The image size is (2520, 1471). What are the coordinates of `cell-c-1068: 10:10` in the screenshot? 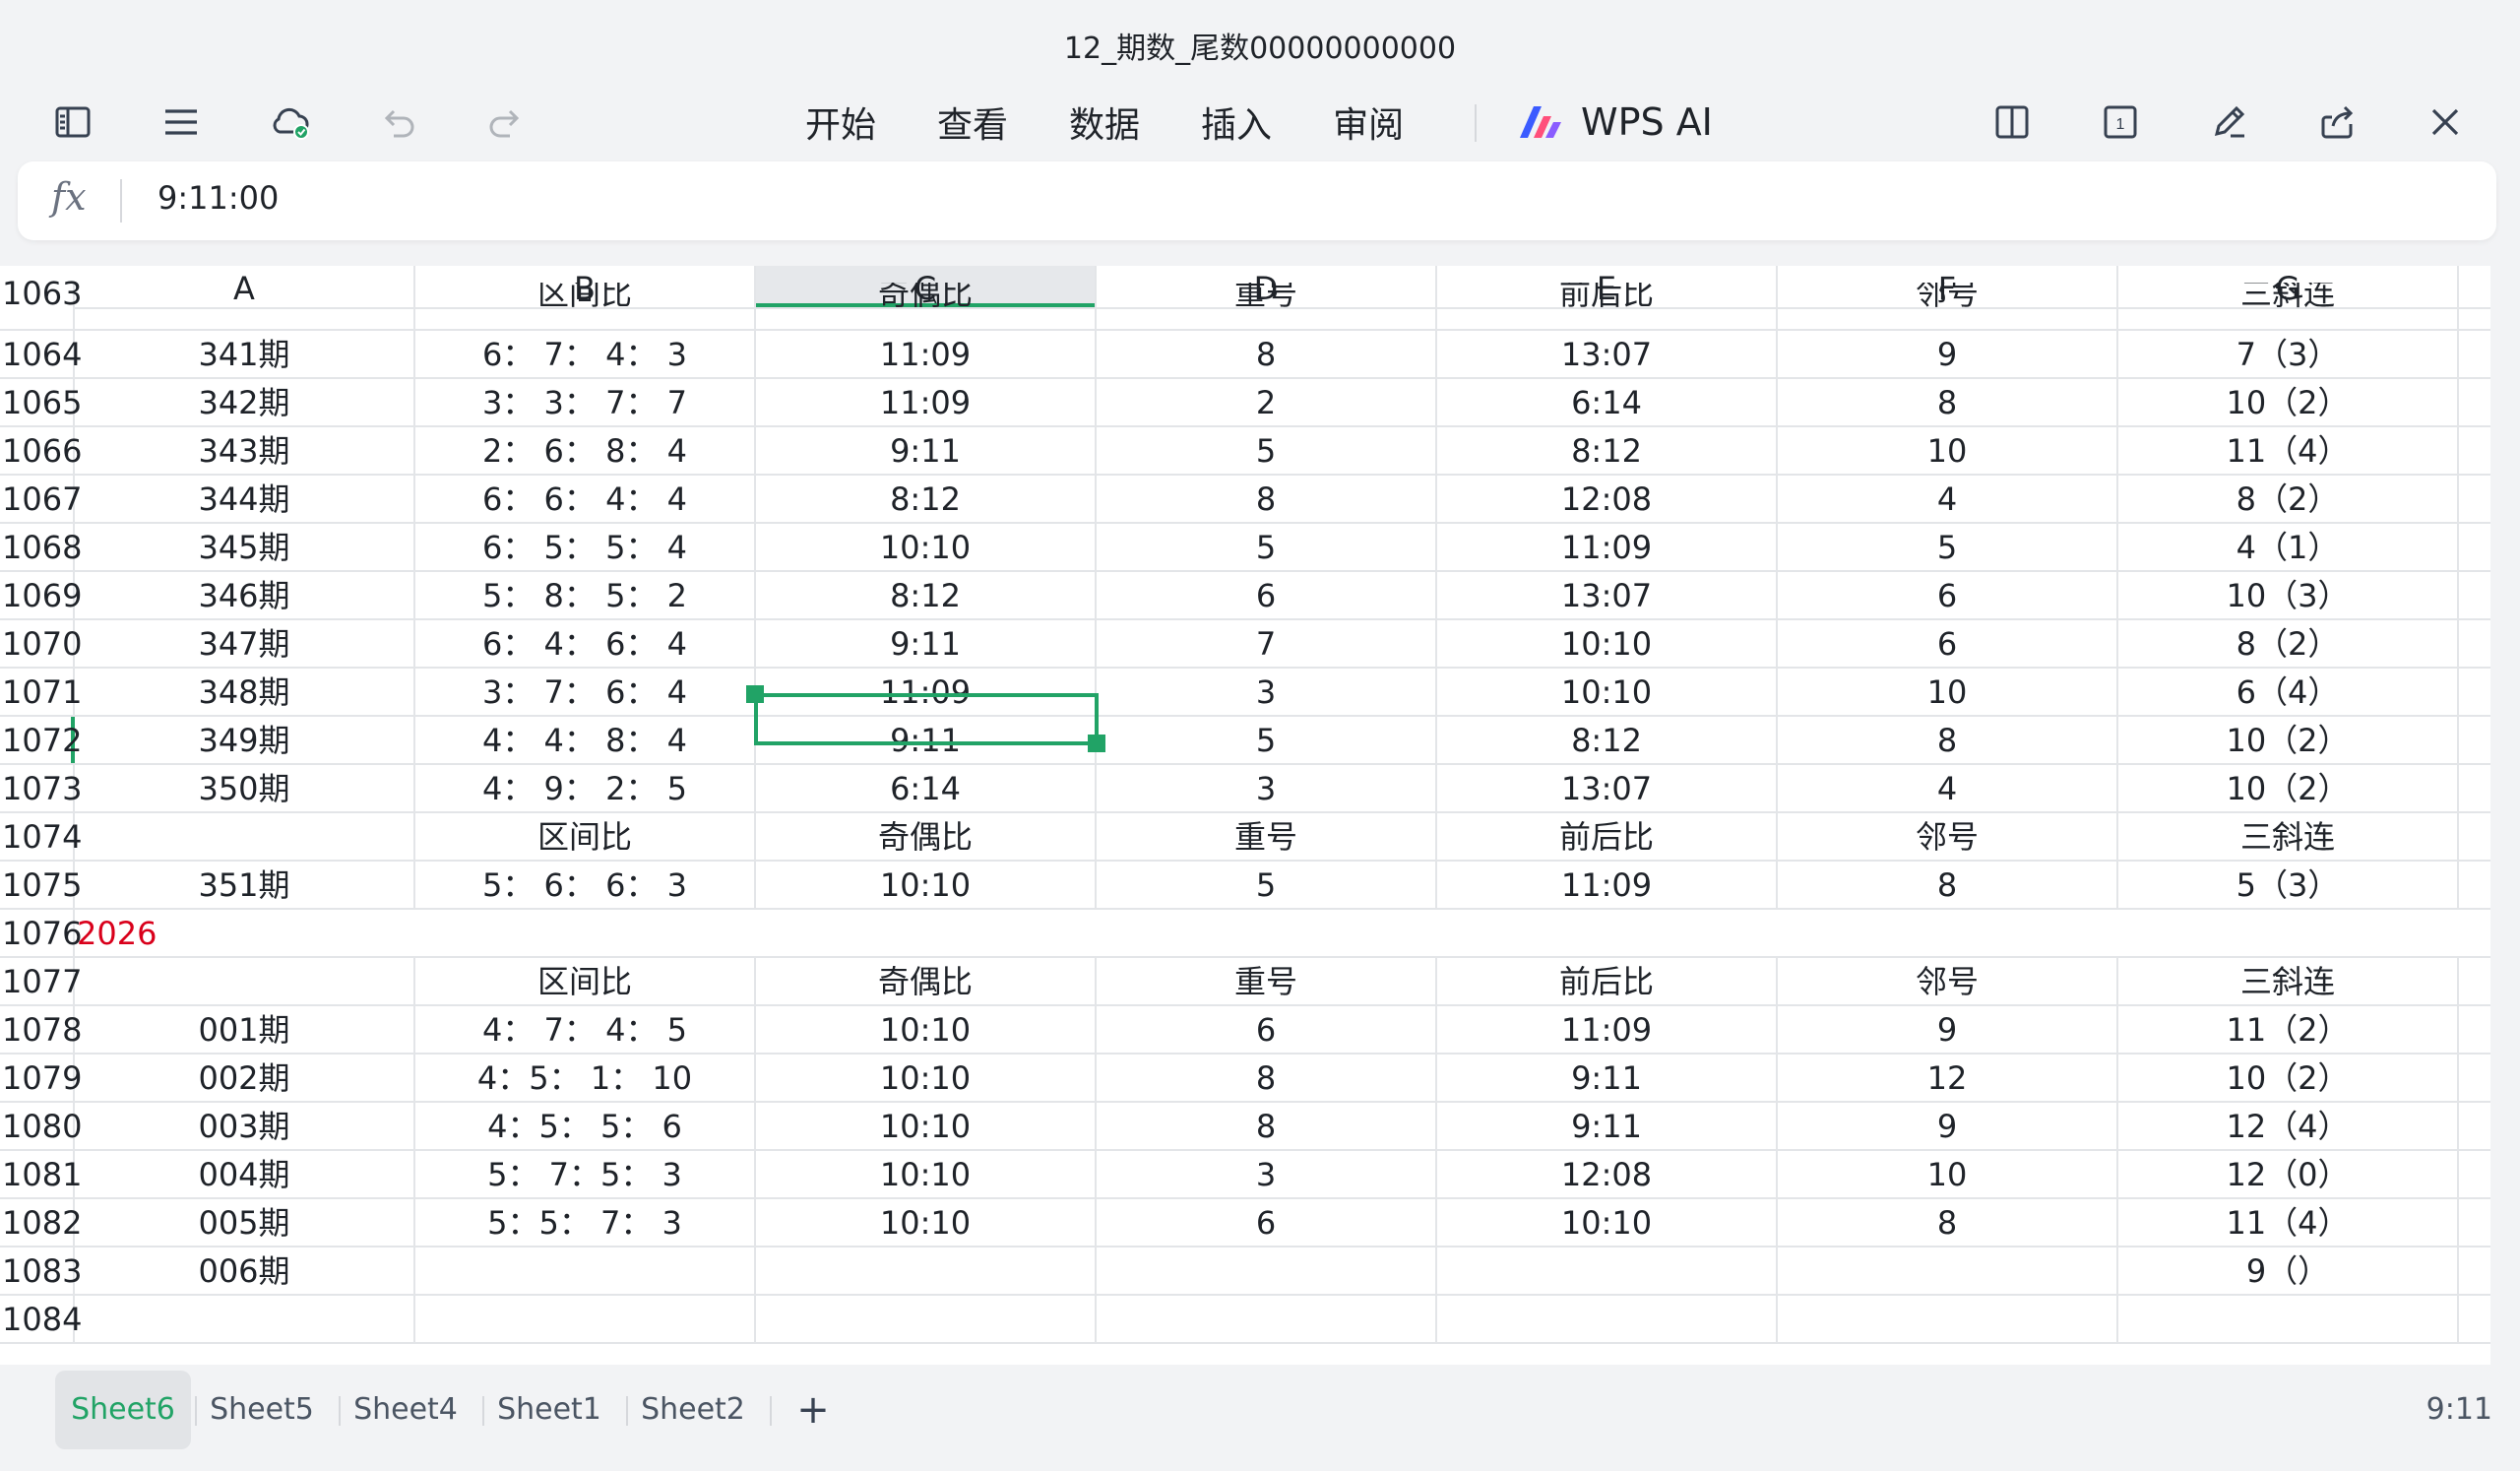 It's located at (926, 547).